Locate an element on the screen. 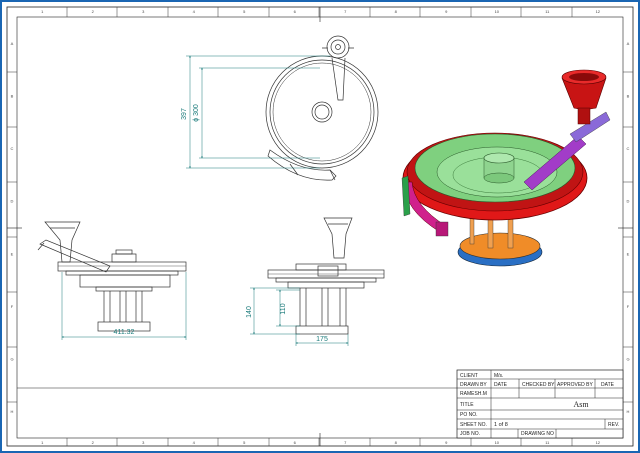 The width and height of the screenshot is (640, 453). drawn-by-label: DRAWN BY is located at coordinates (473, 385).